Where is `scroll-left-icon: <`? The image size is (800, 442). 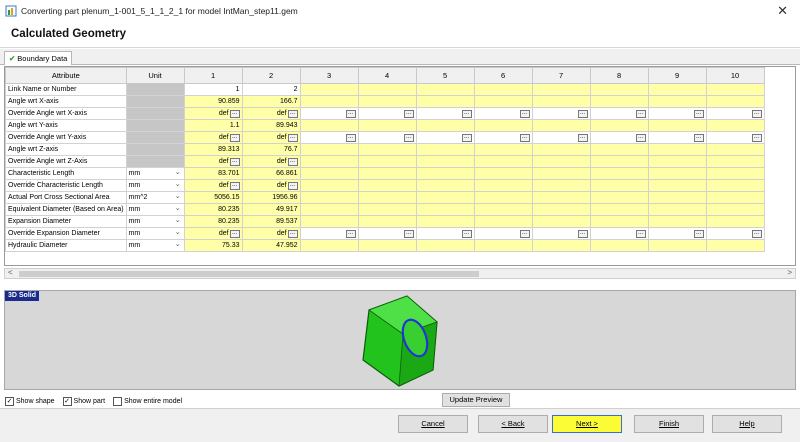 scroll-left-icon: < is located at coordinates (10, 272).